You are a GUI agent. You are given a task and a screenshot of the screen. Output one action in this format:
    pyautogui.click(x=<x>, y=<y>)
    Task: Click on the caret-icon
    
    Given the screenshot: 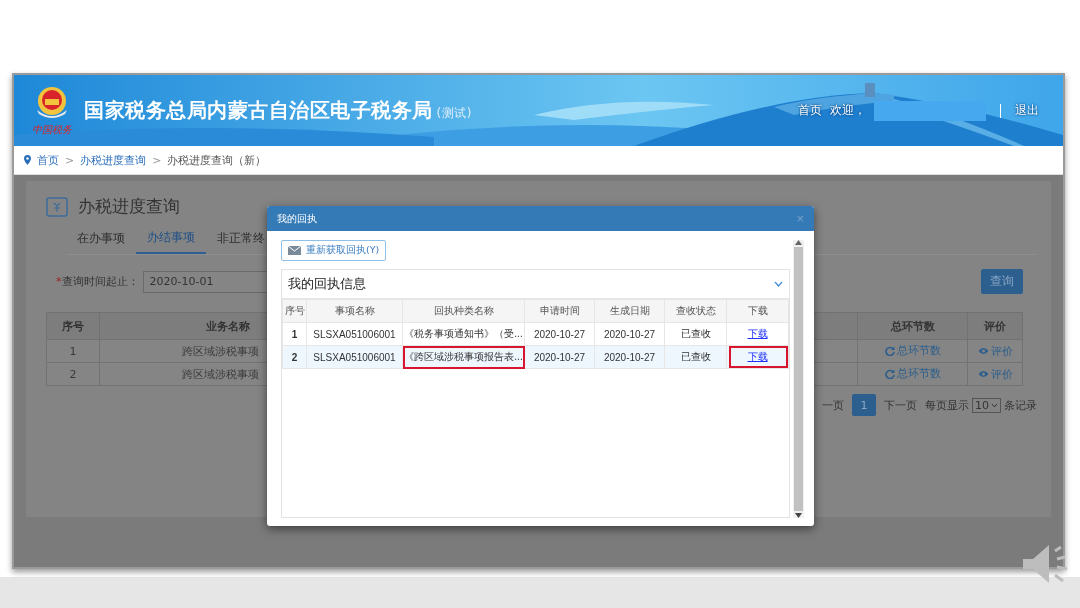 What is the action you would take?
    pyautogui.click(x=994, y=405)
    